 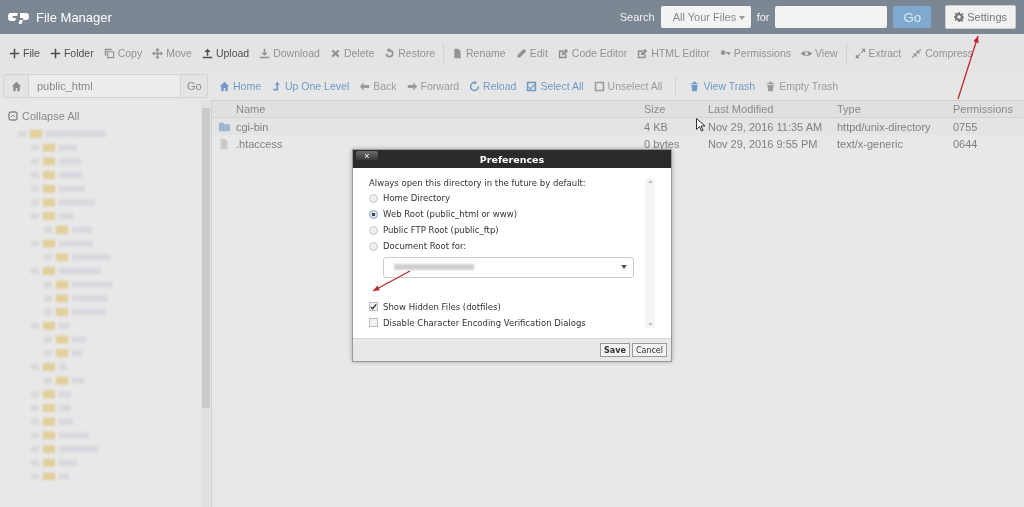 What do you see at coordinates (959, 17) in the screenshot?
I see `gear-icon` at bounding box center [959, 17].